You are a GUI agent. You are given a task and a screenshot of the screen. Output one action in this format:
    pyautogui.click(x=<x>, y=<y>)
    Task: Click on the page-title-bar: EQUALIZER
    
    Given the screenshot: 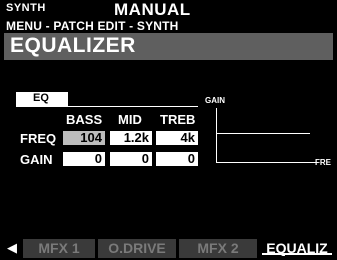 What is the action you would take?
    pyautogui.click(x=168, y=46)
    